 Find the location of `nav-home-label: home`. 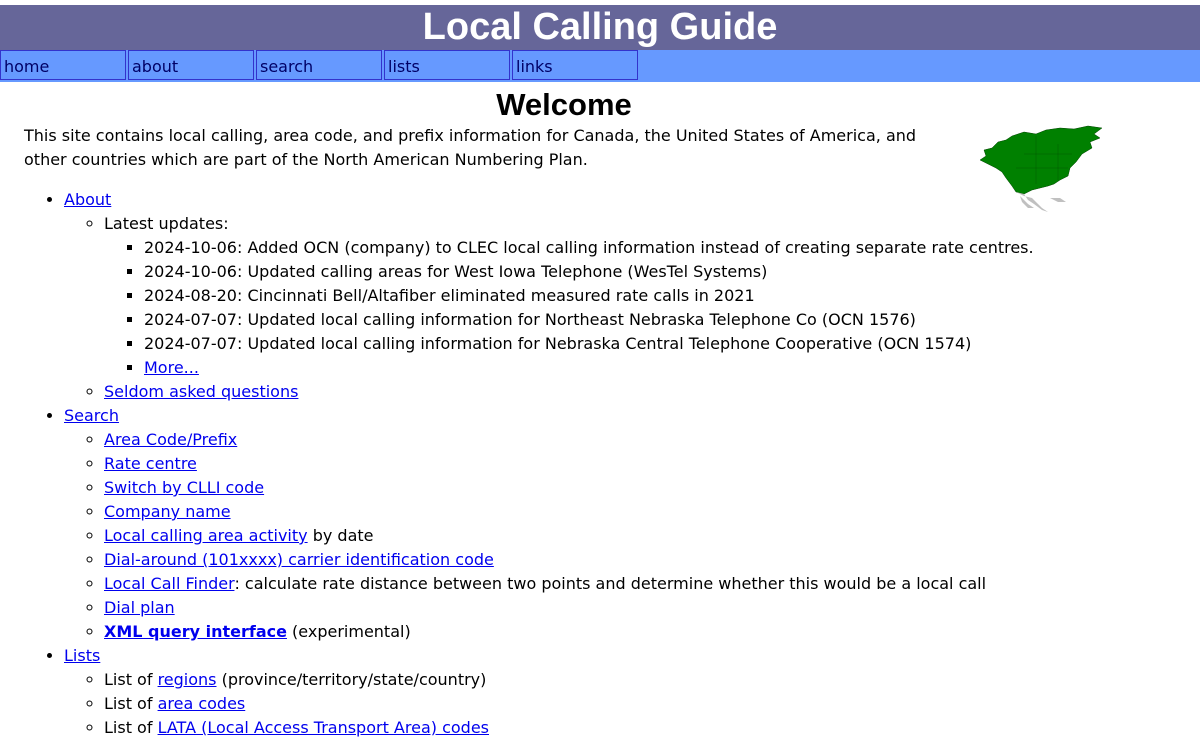

nav-home-label: home is located at coordinates (27, 66).